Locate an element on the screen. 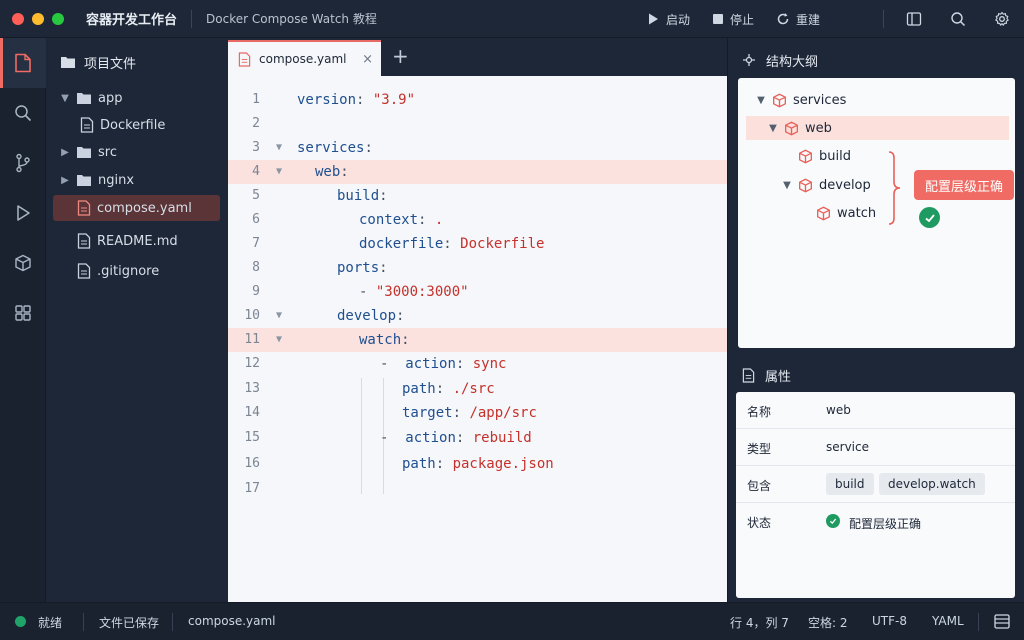 The height and width of the screenshot is (640, 1024). stop-icon is located at coordinates (718, 19).